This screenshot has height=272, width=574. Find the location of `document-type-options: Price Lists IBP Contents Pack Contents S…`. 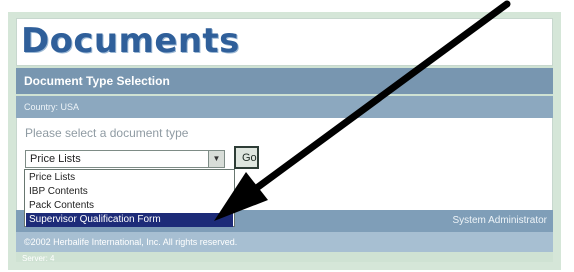

document-type-options: Price Lists IBP Contents Pack Contents S… is located at coordinates (129, 198).